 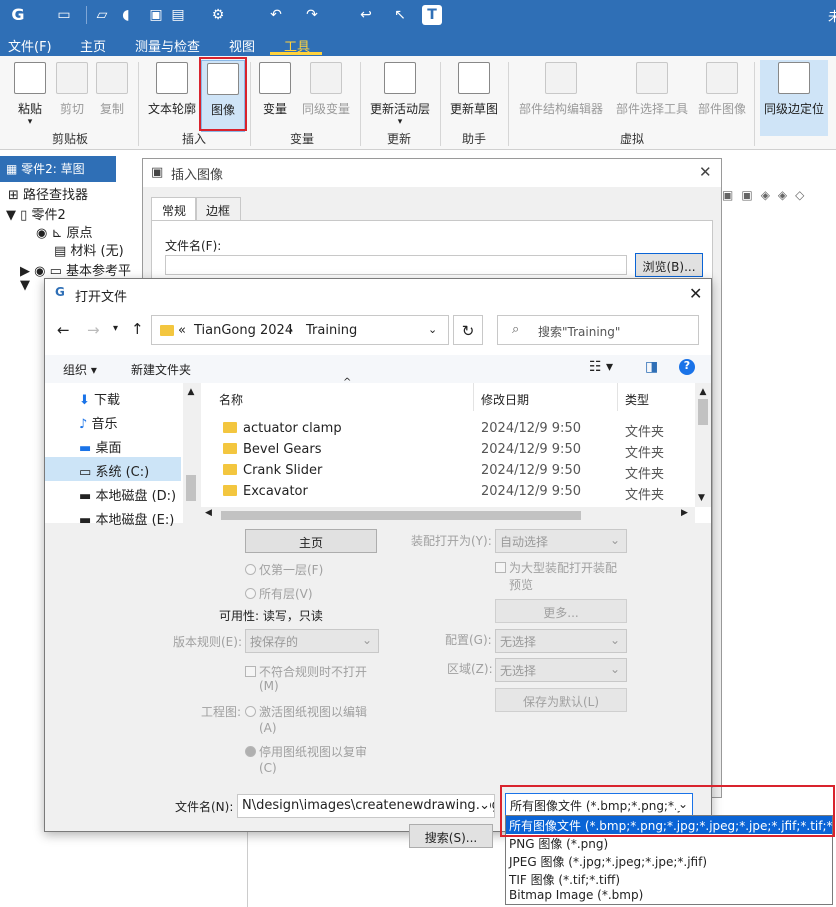 I want to click on horizontal-scrollbar: ◀ ▶, so click(x=448, y=515).